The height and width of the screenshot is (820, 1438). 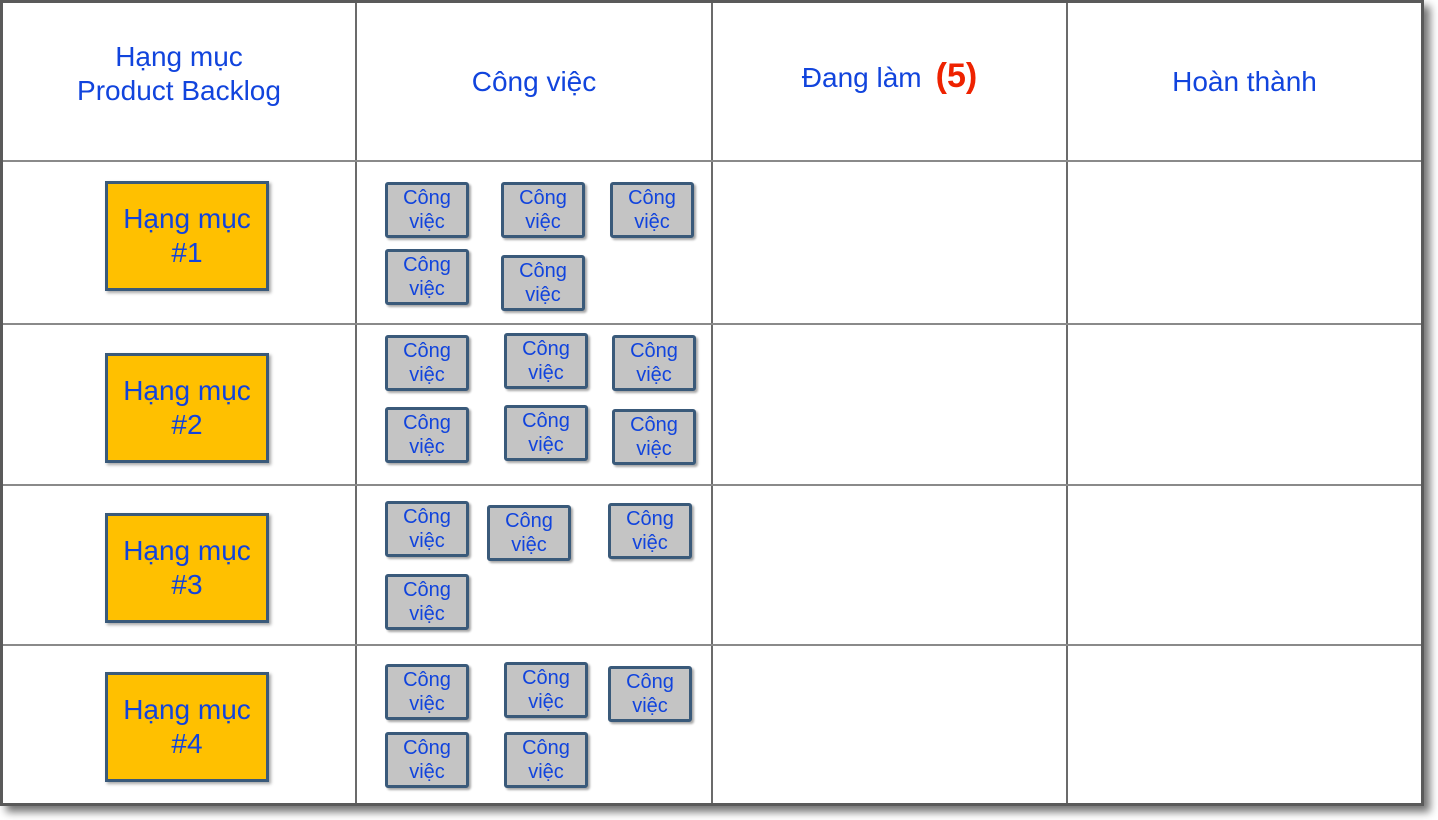 What do you see at coordinates (956, 76) in the screenshot?
I see `wip-limit: (5)` at bounding box center [956, 76].